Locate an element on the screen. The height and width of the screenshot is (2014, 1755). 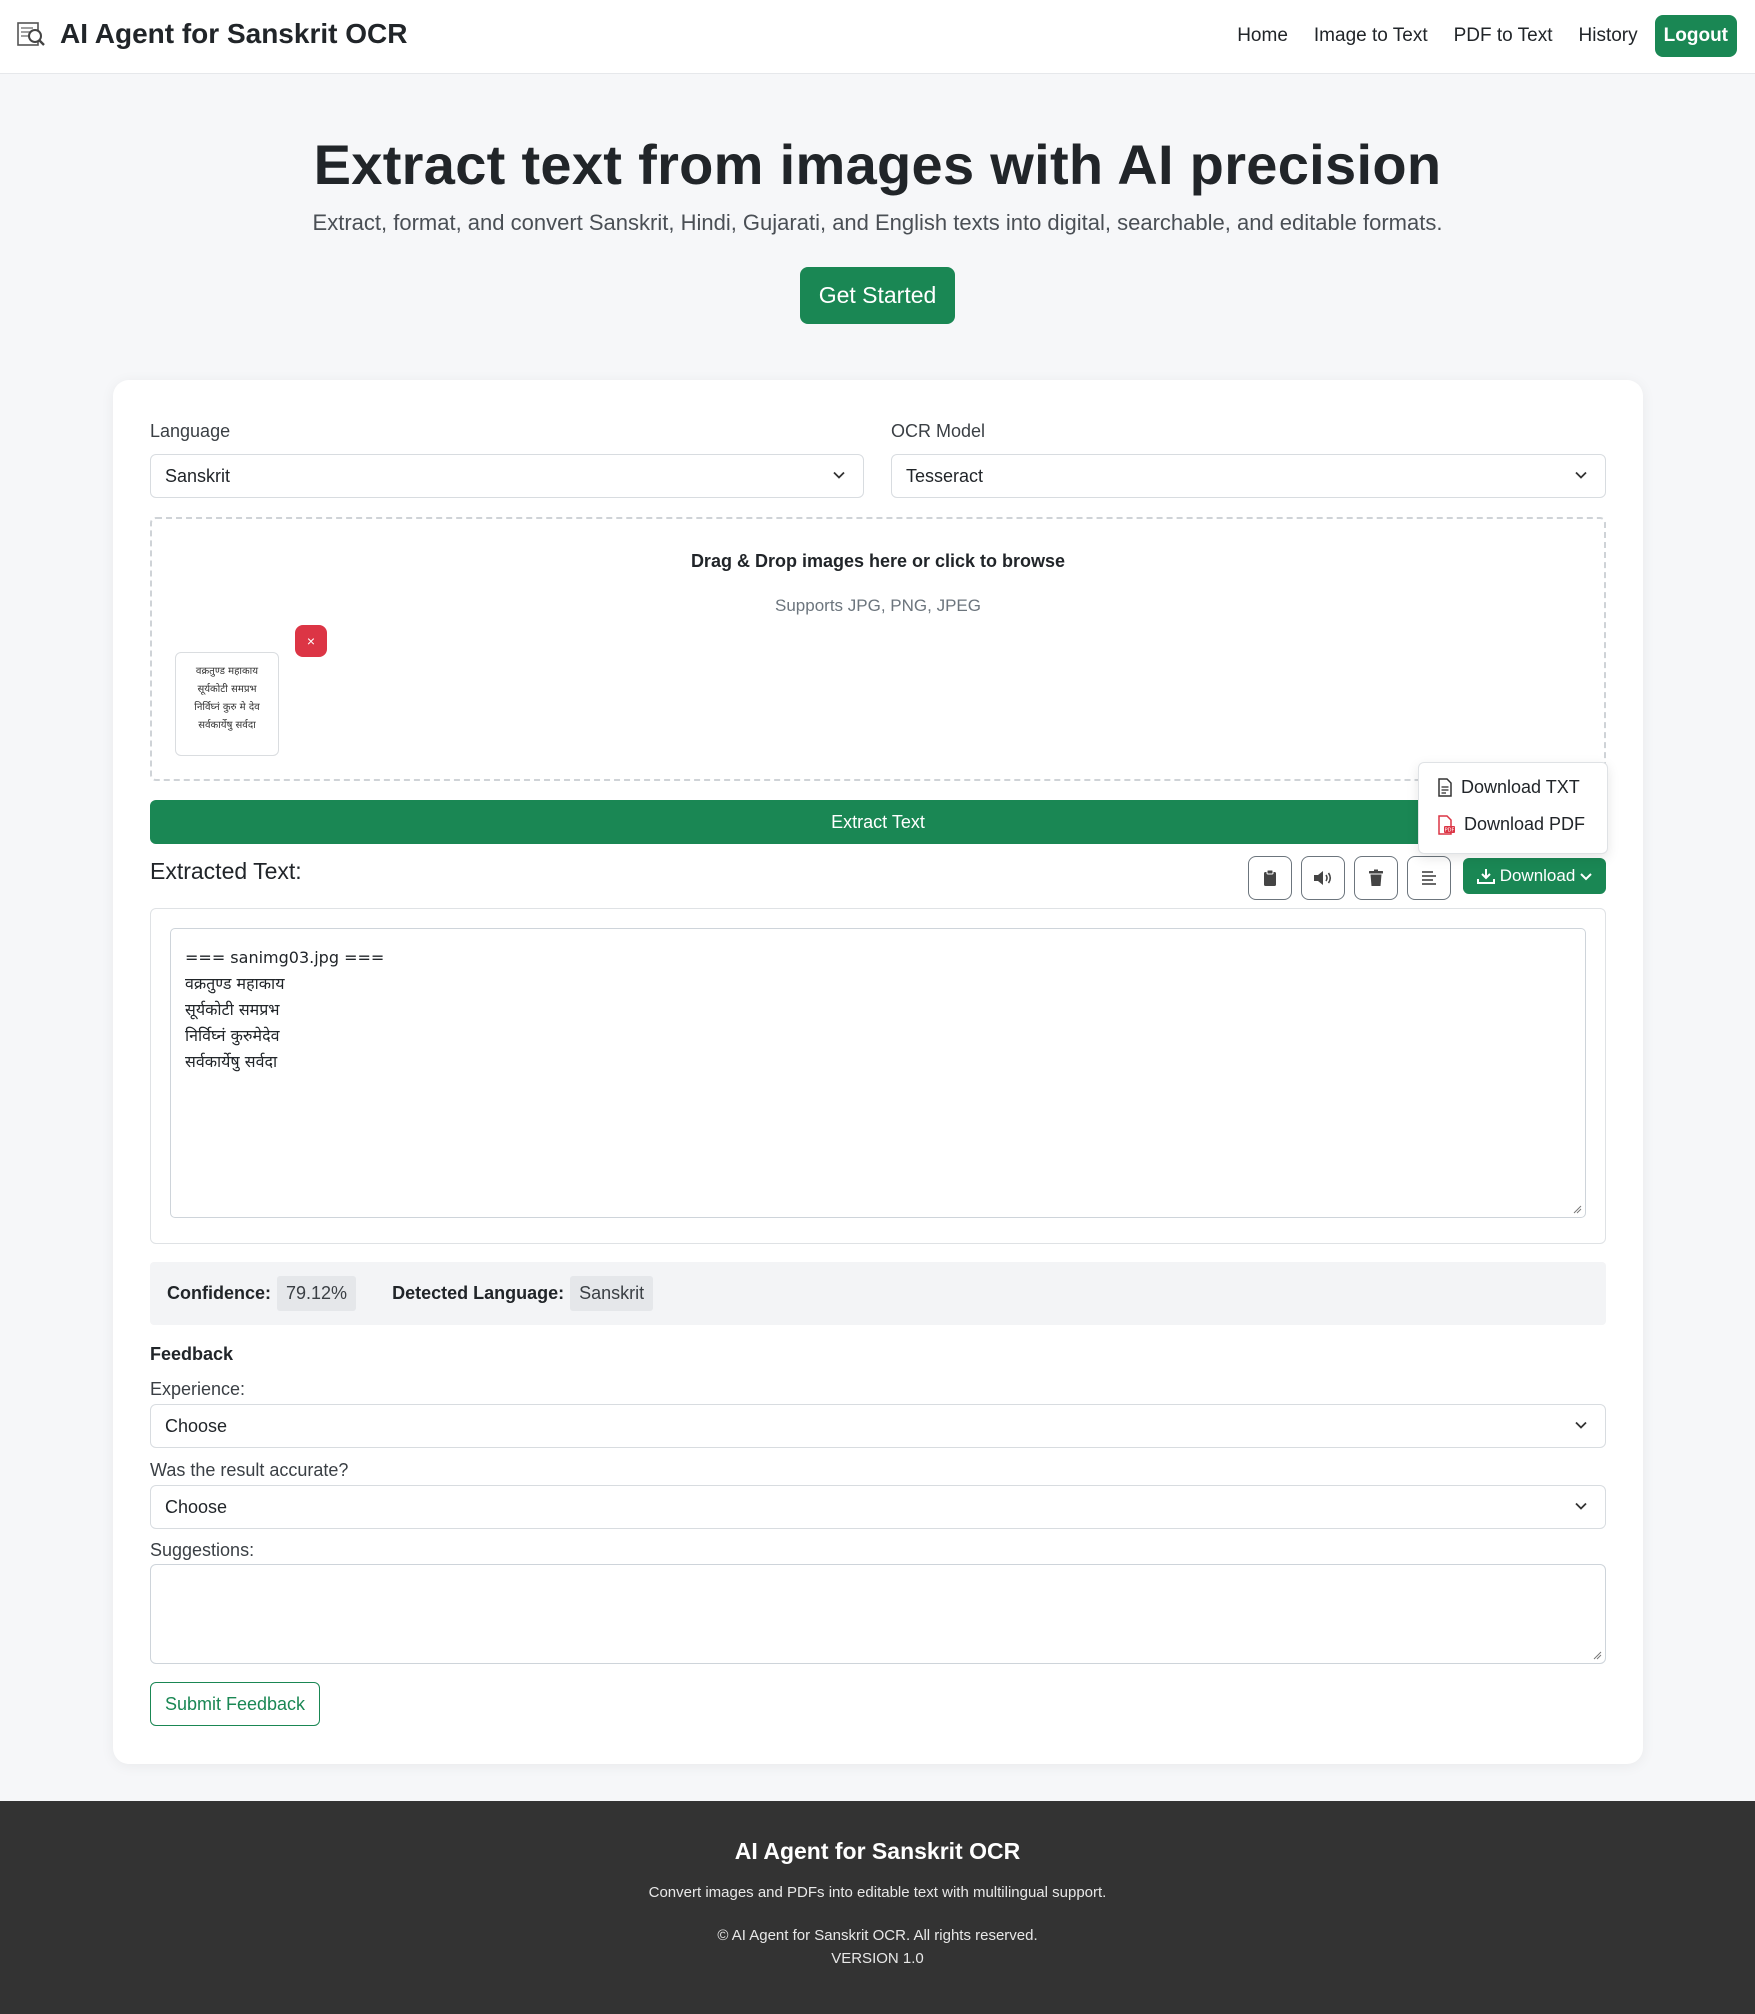
ocr-model-label: OCR Model is located at coordinates (938, 431).